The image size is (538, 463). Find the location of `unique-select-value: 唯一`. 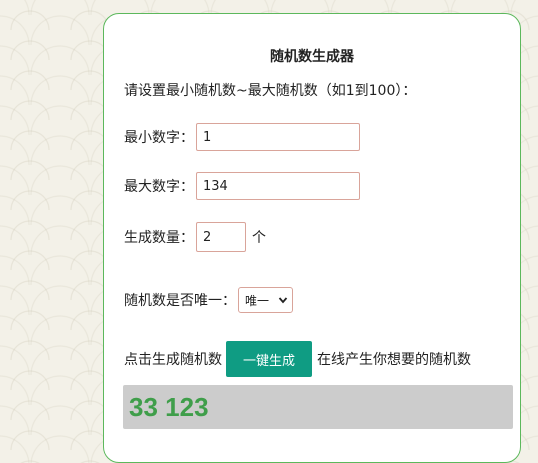

unique-select-value: 唯一 is located at coordinates (257, 300).